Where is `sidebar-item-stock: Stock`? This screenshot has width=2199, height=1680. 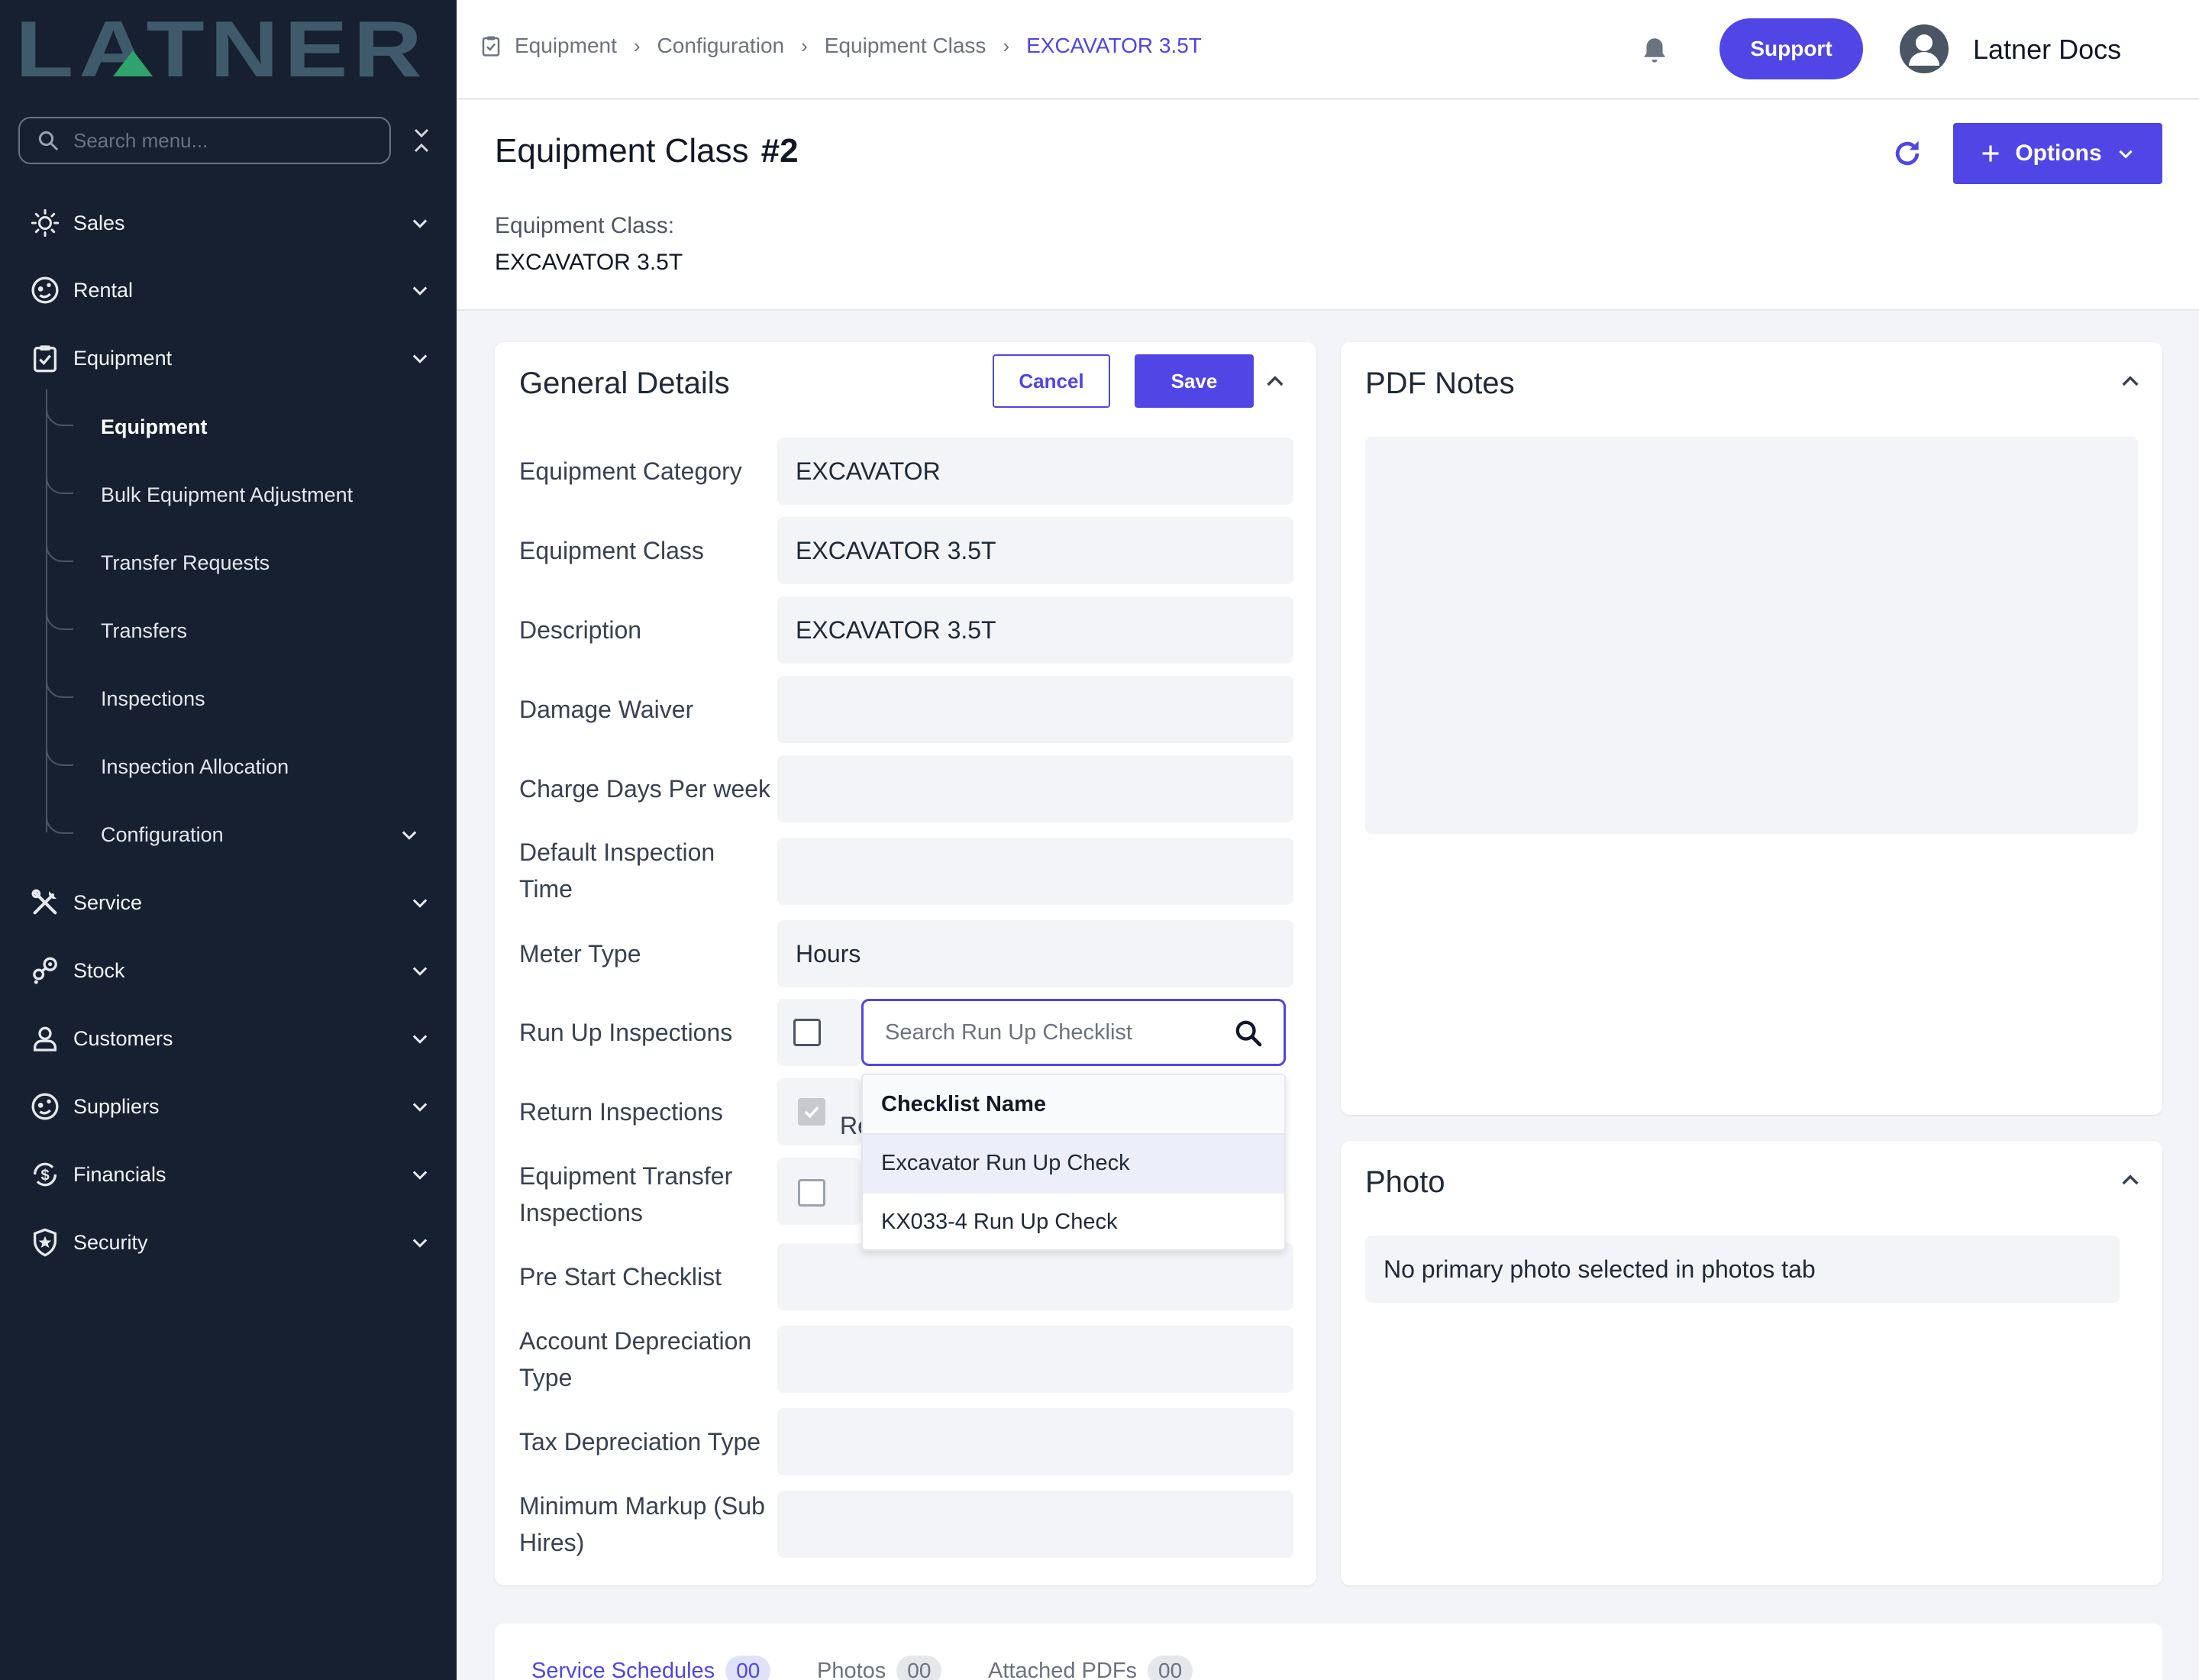
sidebar-item-stock: Stock is located at coordinates (228, 970).